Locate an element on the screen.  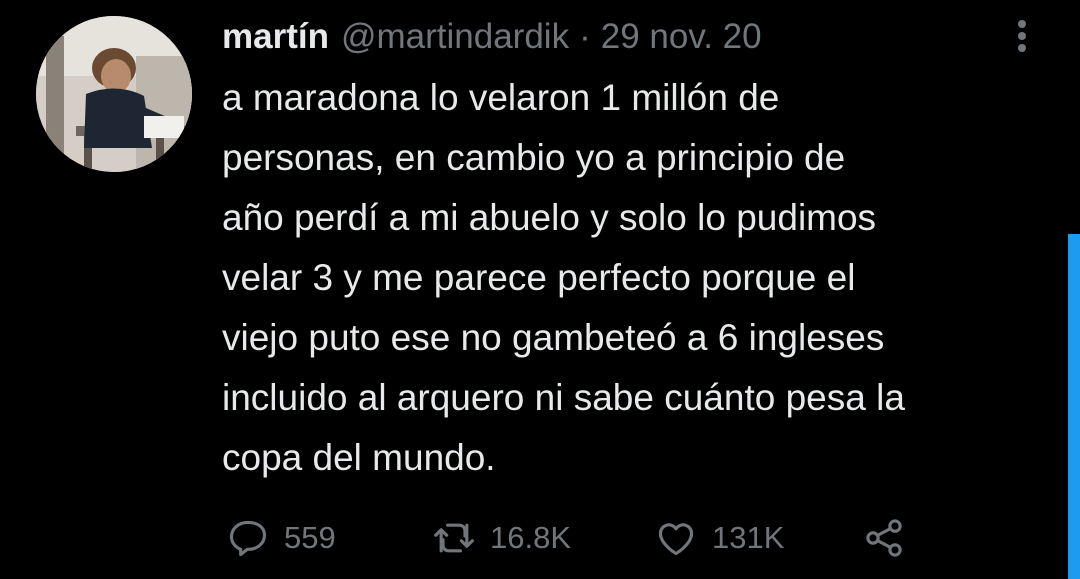
retweet-button: 16.8K is located at coordinates (501, 538).